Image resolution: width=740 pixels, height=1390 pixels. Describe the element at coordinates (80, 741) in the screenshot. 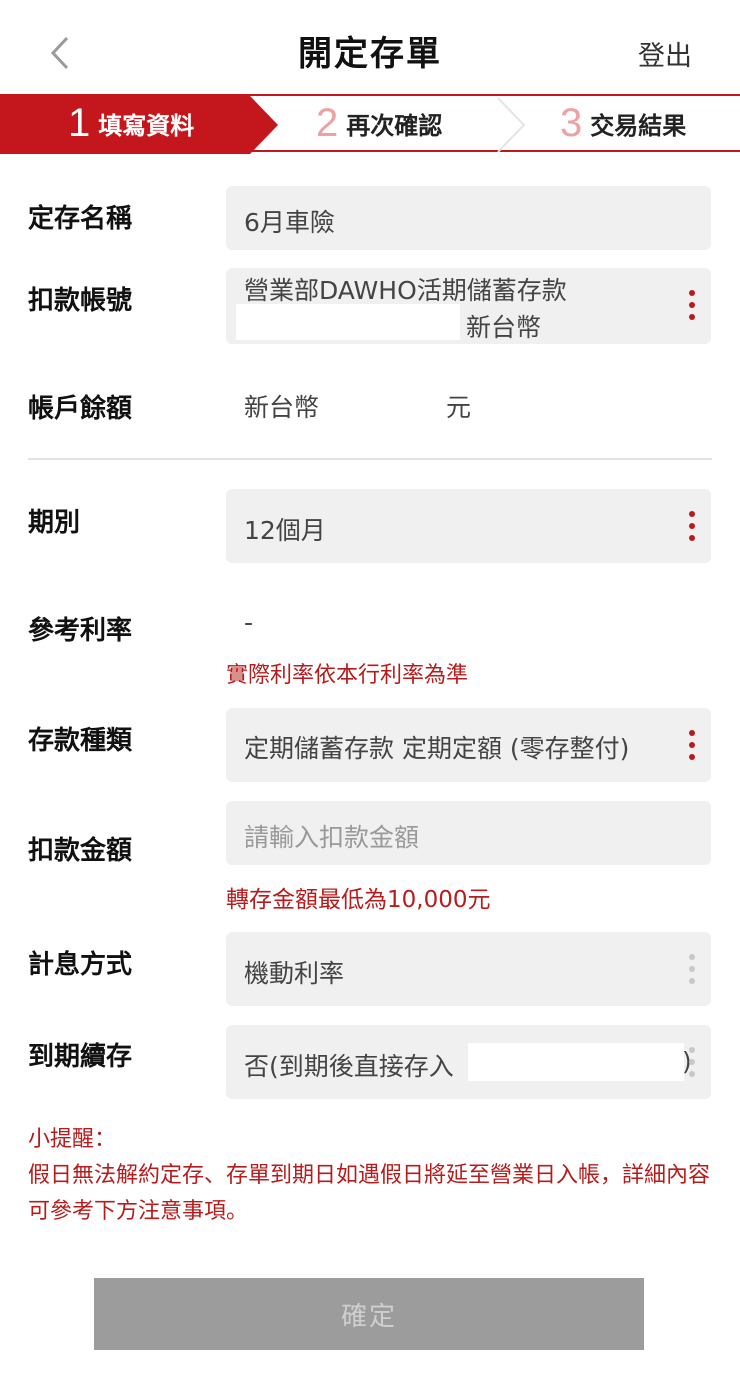

I see `deposit-type-label: 存款種類` at that location.